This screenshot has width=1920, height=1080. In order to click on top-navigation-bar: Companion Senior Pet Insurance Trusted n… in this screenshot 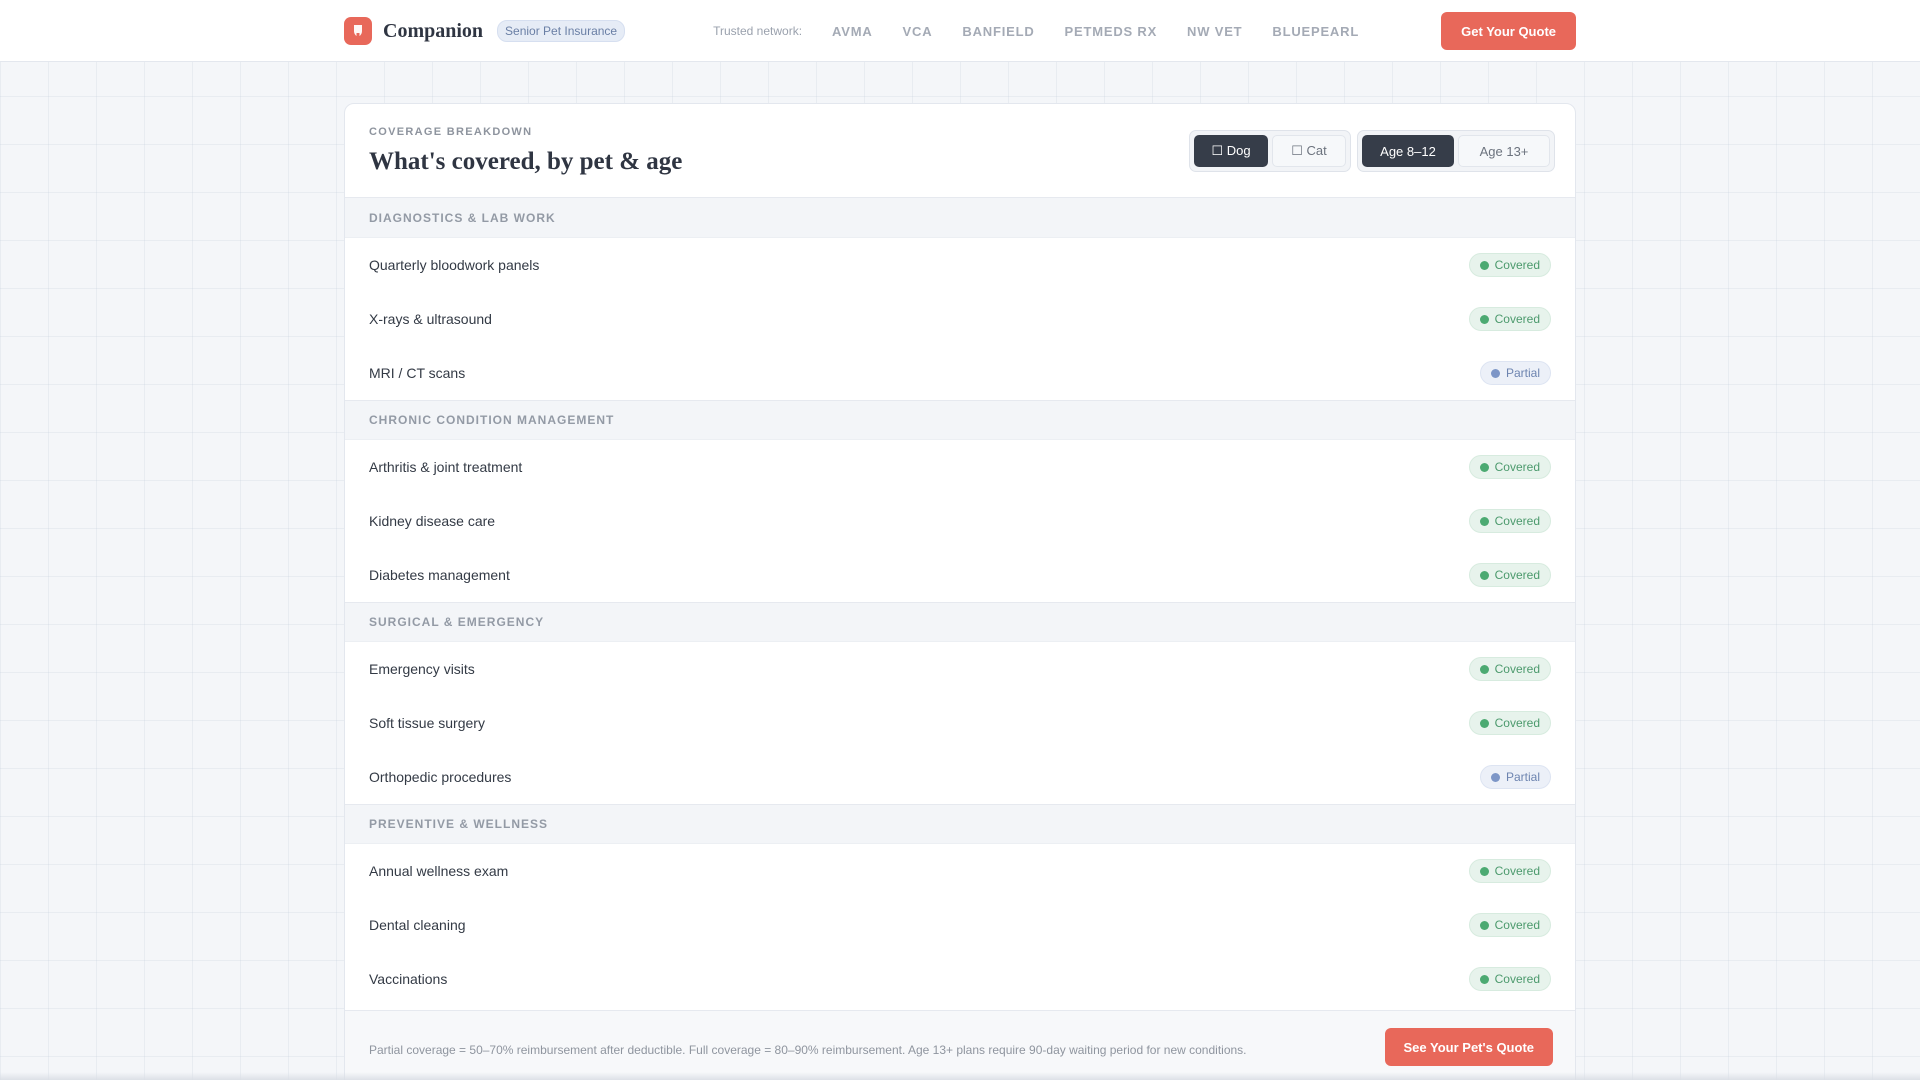, I will do `click(960, 31)`.